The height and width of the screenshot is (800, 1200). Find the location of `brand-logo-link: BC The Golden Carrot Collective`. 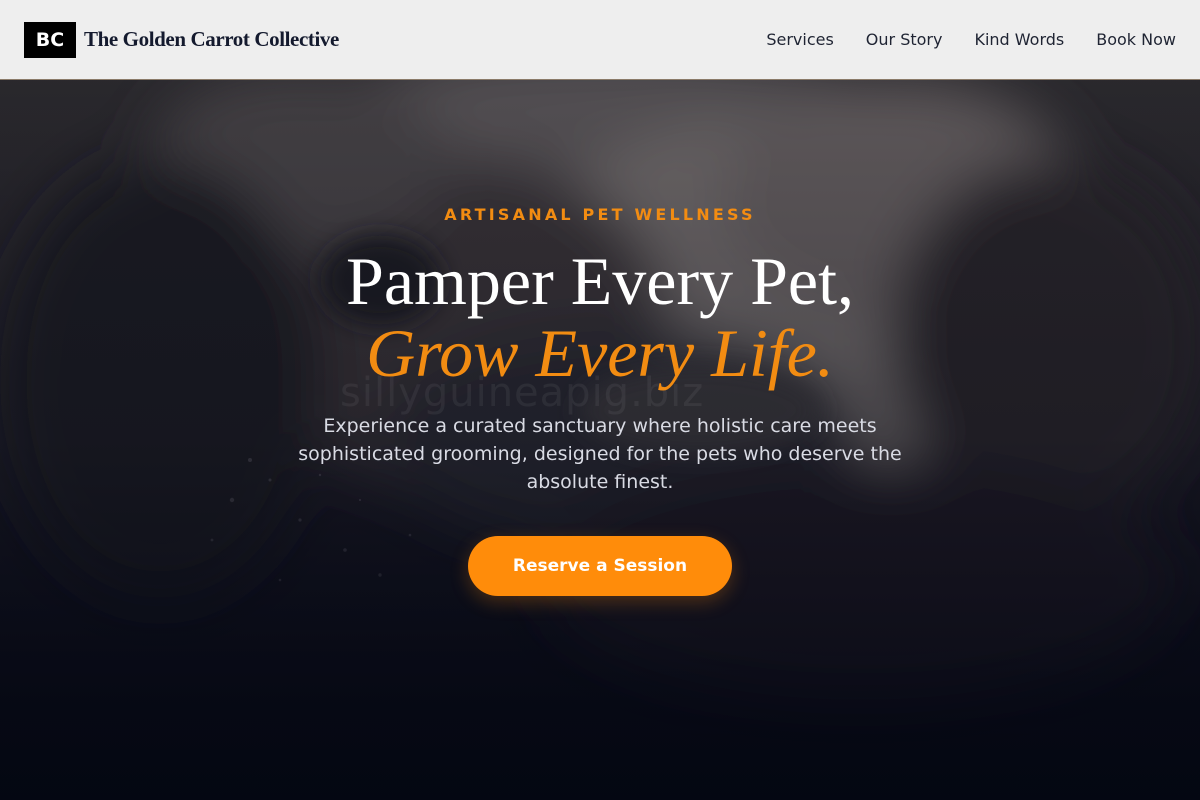

brand-logo-link: BC The Golden Carrot Collective is located at coordinates (181, 39).